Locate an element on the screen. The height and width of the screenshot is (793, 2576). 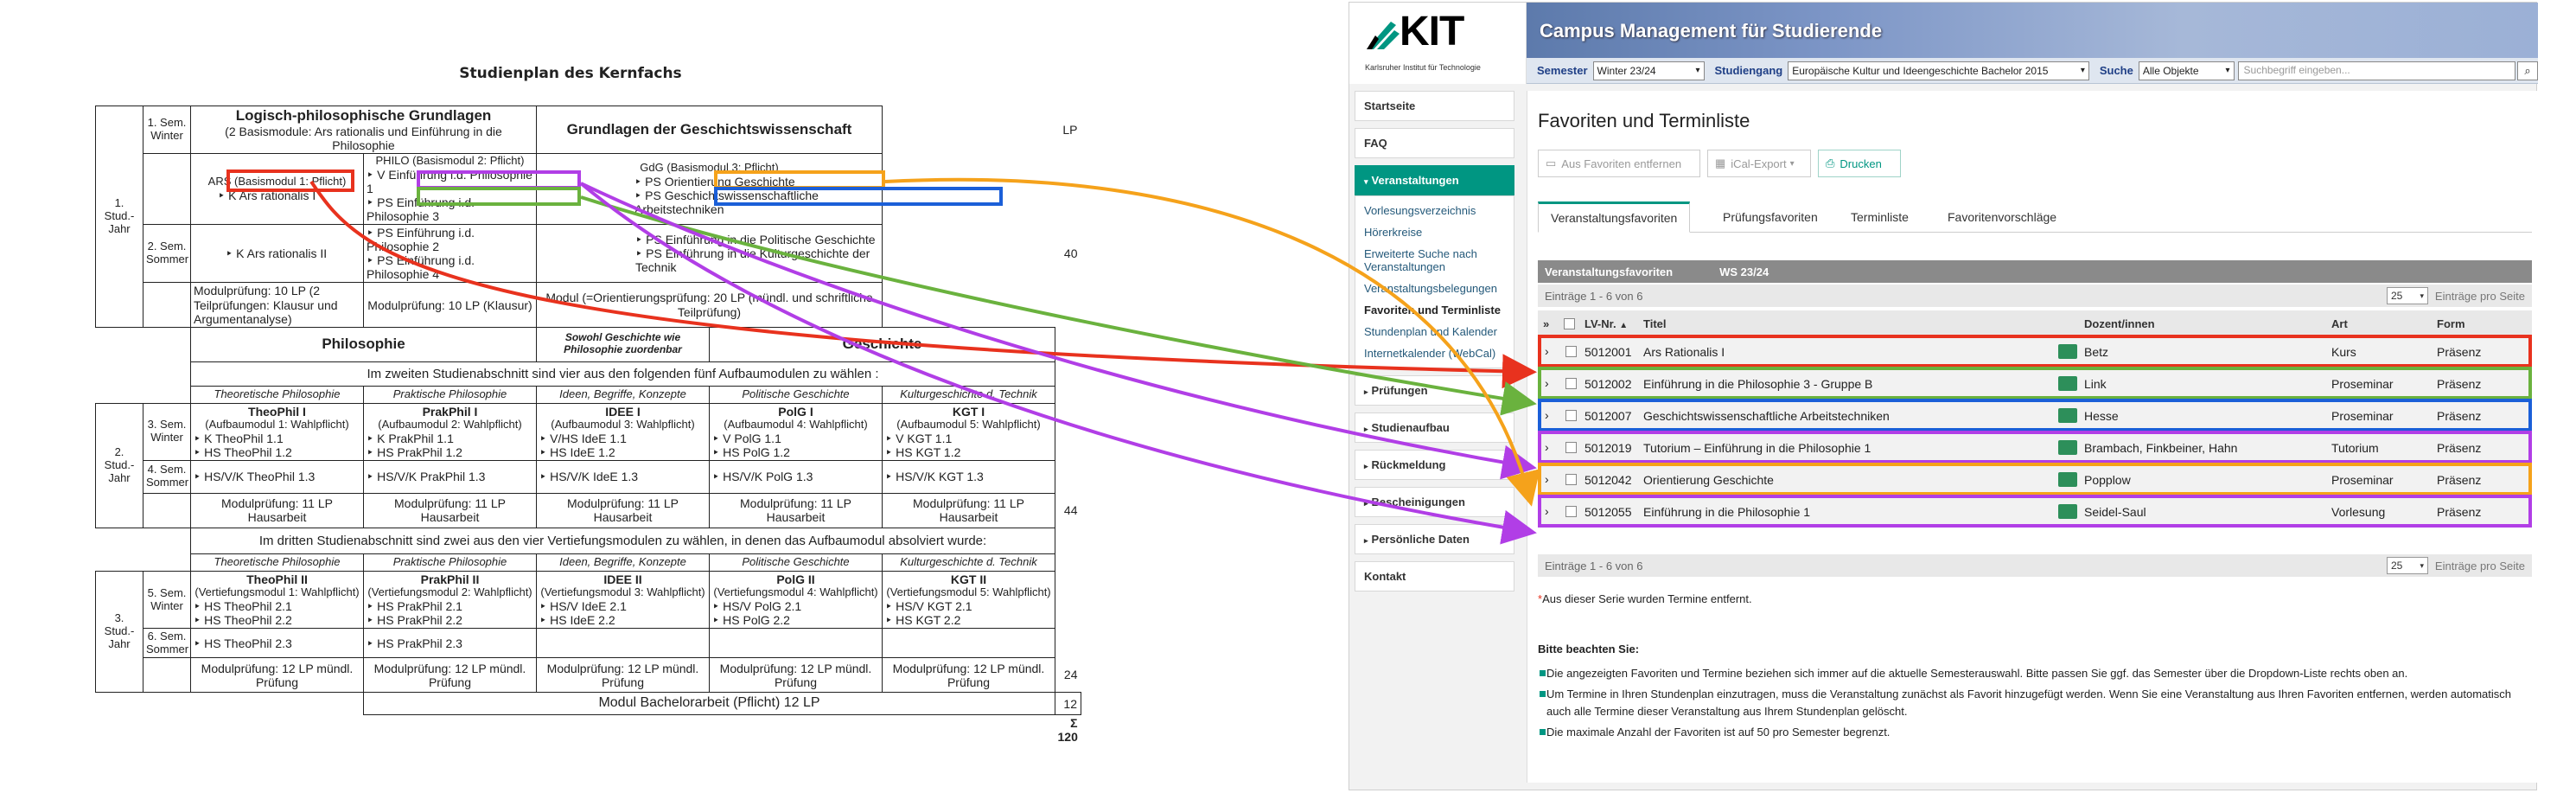
chevron-down-icon: ▾ is located at coordinates (1792, 163).